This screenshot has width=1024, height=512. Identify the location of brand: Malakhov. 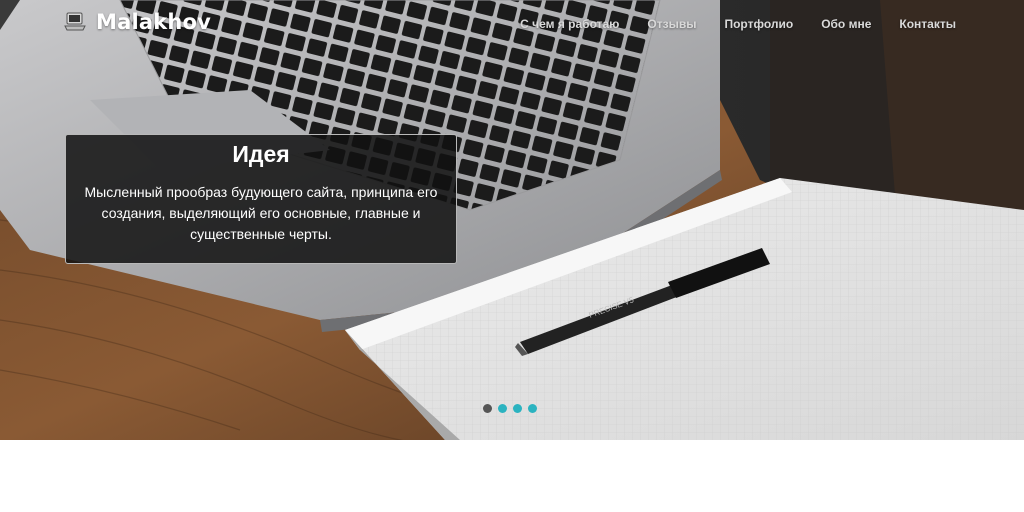
(137, 22).